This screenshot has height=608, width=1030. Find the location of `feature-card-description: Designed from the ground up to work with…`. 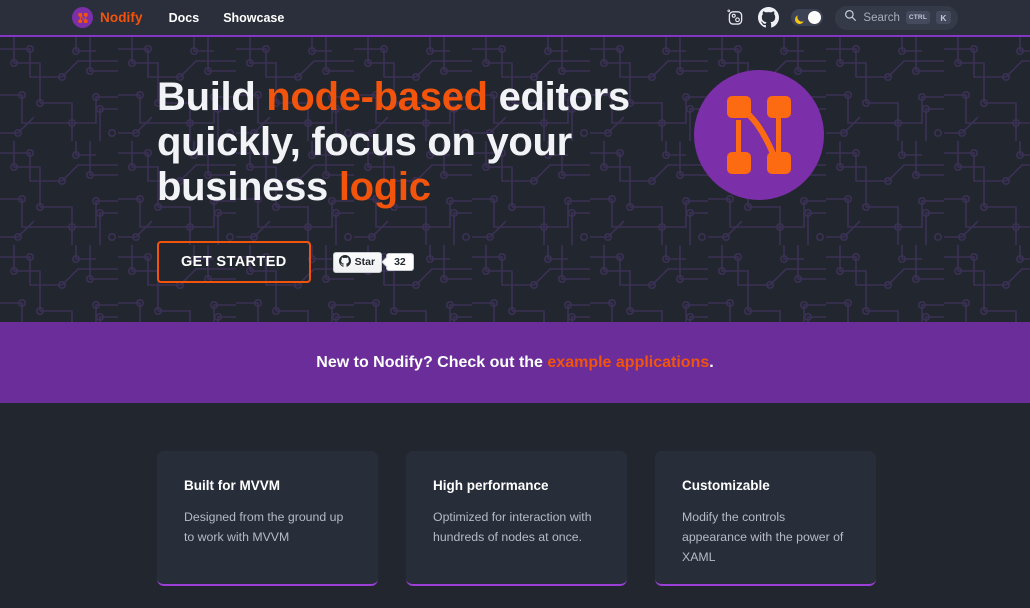

feature-card-description: Designed from the ground up to work with… is located at coordinates (264, 527).